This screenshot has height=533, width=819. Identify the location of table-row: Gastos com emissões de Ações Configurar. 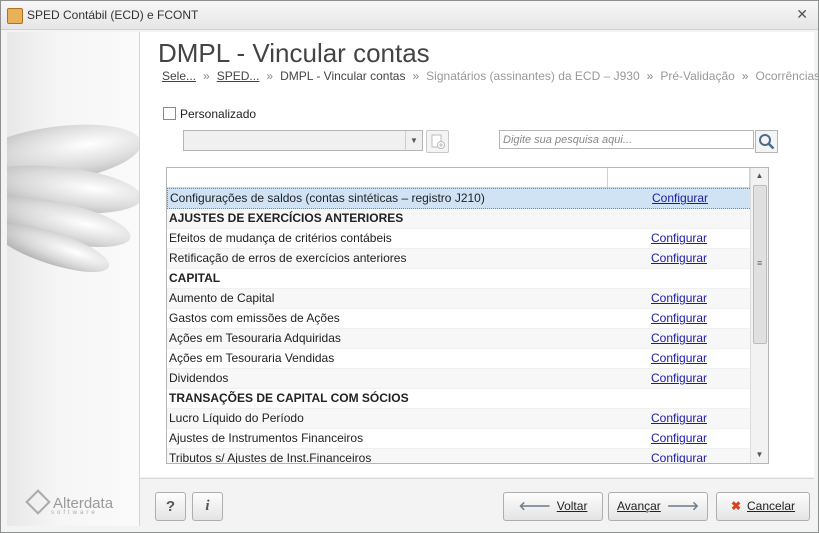
(467, 319).